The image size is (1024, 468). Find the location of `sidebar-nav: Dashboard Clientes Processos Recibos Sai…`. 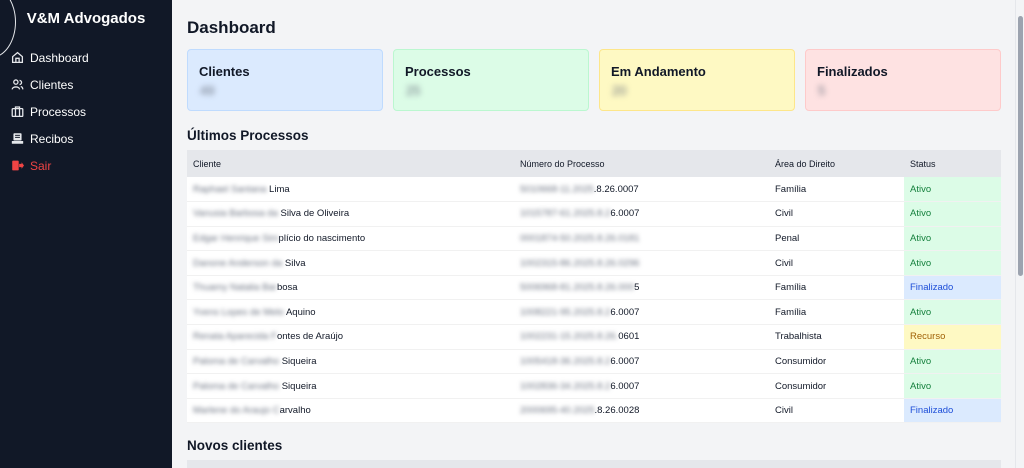

sidebar-nav: Dashboard Clientes Processos Recibos Sai… is located at coordinates (87, 111).